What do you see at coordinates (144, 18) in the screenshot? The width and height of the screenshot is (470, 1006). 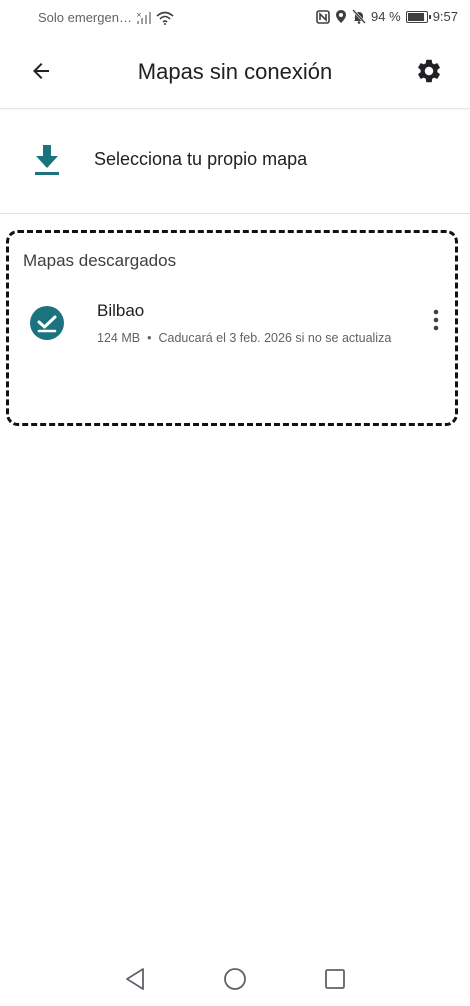 I see `signal-off-icon: ×` at bounding box center [144, 18].